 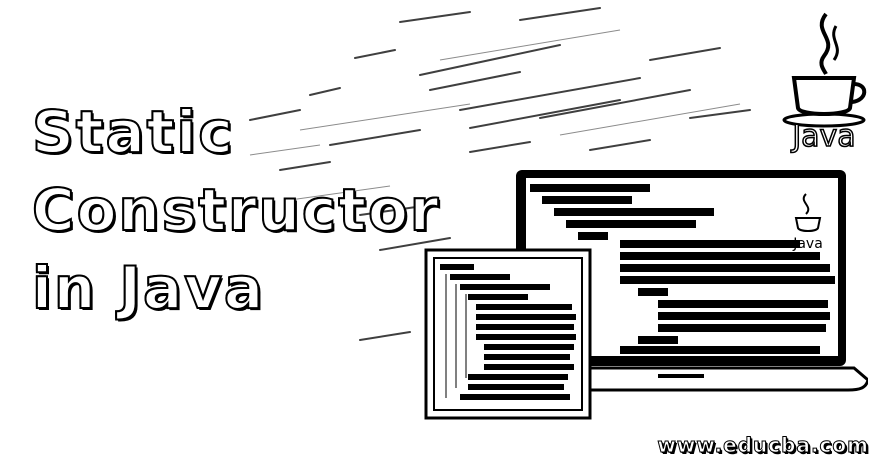 I want to click on java-logo-wordmark: Java, so click(x=822, y=136).